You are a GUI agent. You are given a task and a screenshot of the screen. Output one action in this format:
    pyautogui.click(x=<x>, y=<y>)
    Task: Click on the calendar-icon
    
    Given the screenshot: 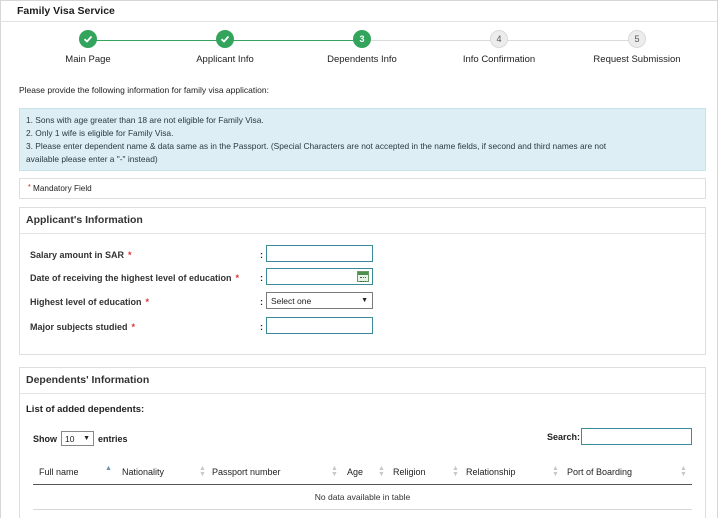 What is the action you would take?
    pyautogui.click(x=363, y=276)
    